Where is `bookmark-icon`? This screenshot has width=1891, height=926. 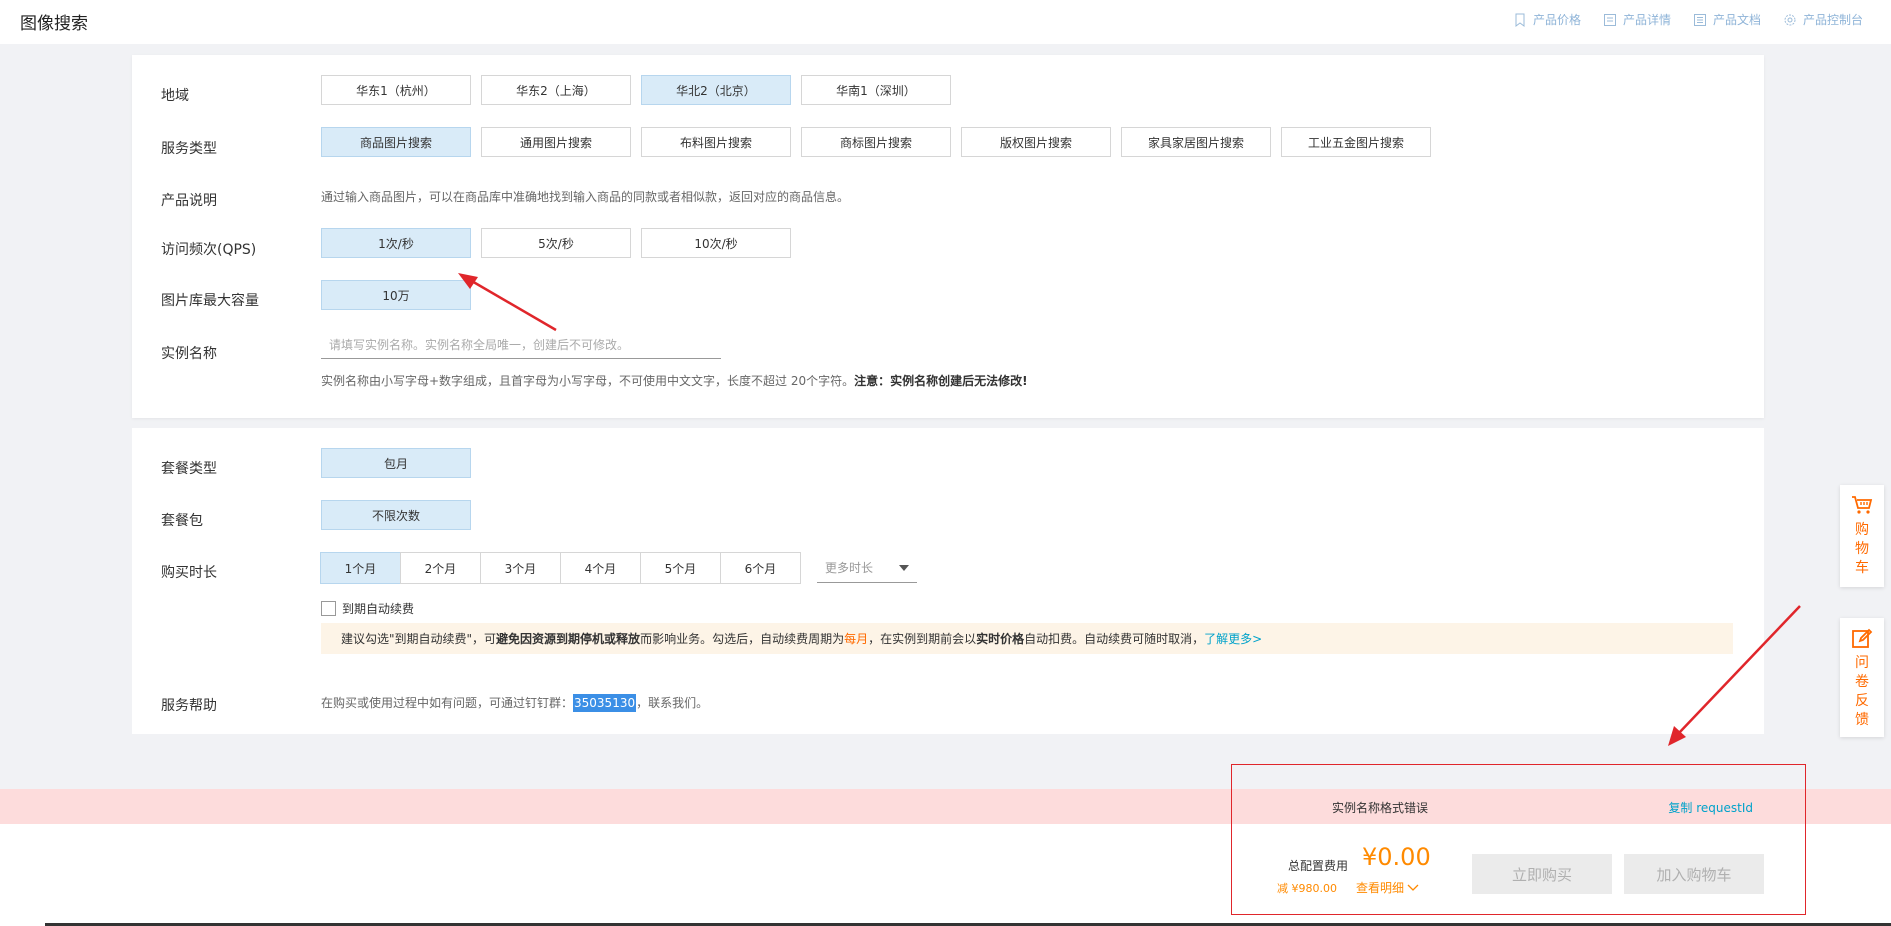
bookmark-icon is located at coordinates (1520, 20).